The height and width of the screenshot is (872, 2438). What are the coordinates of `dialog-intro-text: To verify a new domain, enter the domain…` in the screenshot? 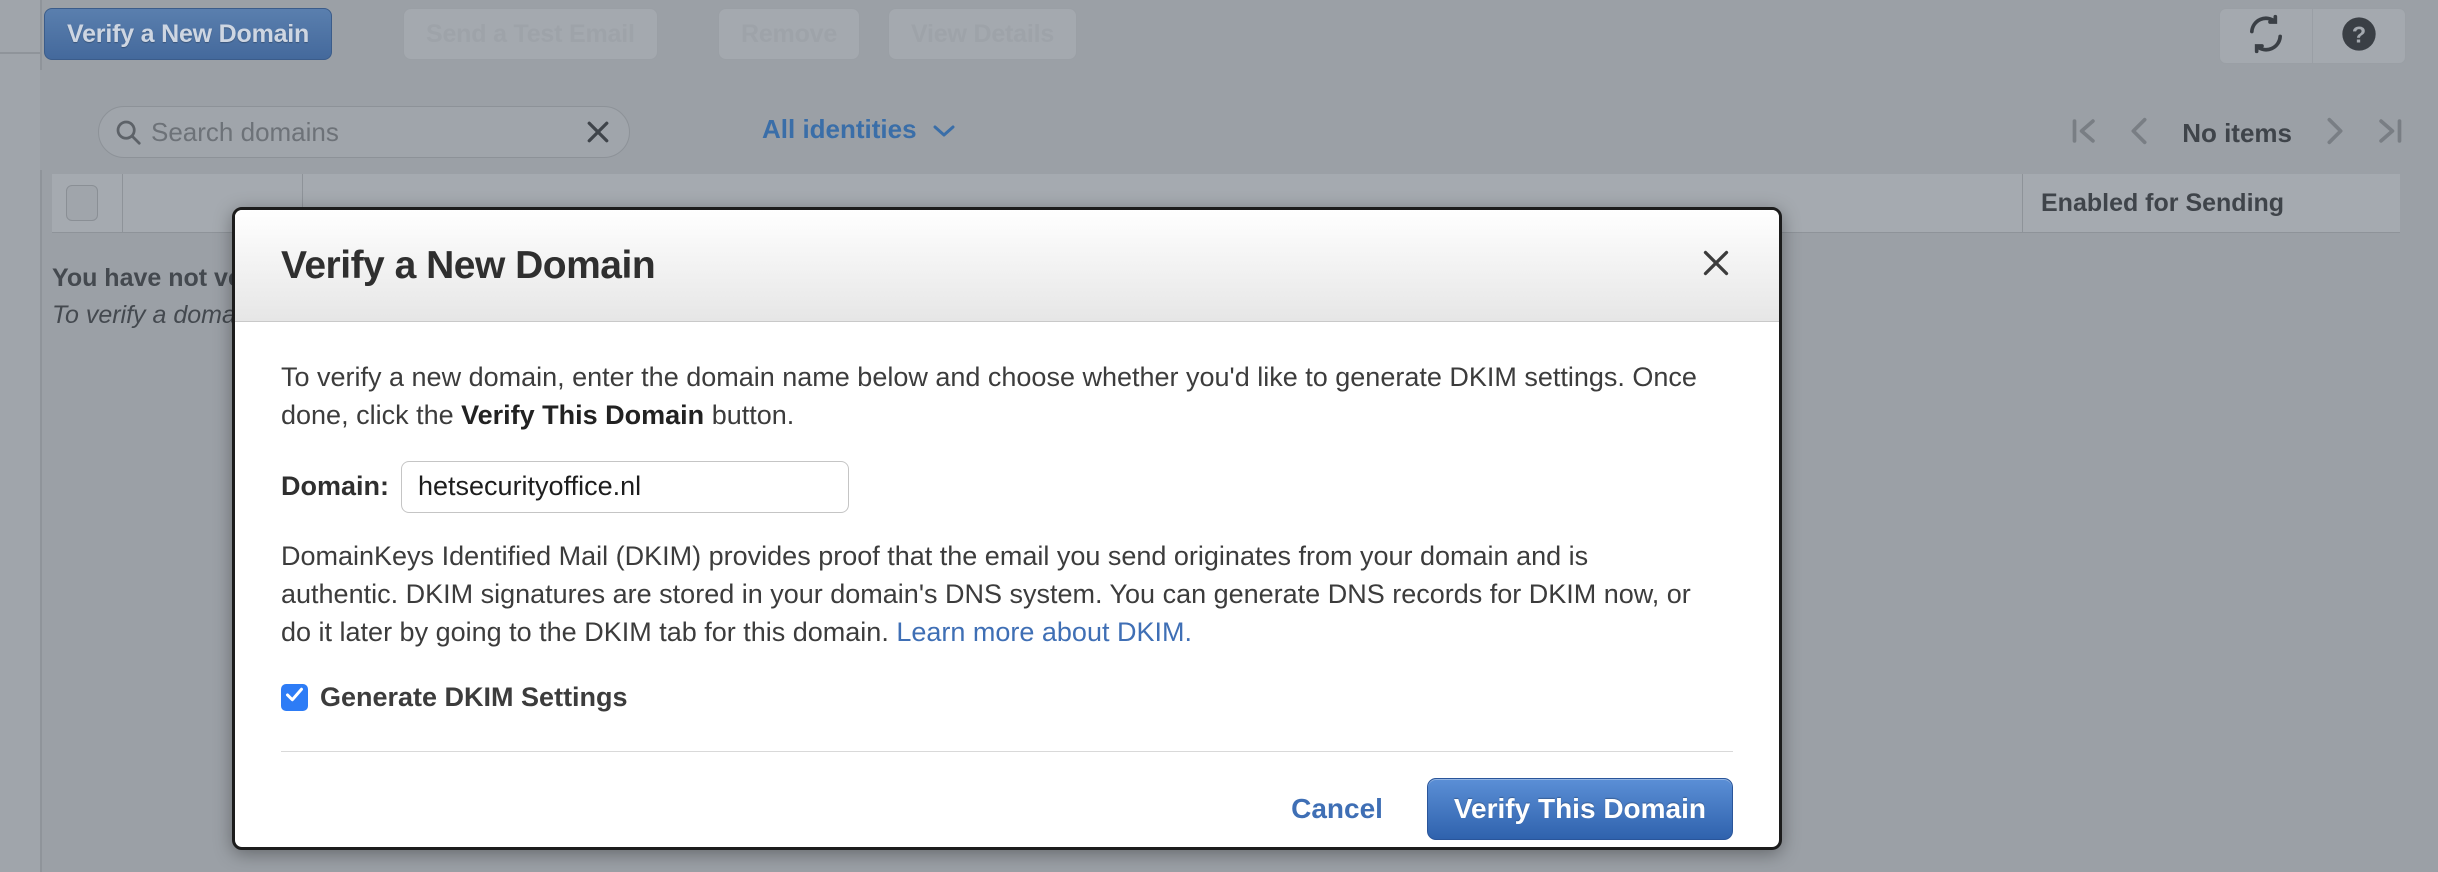 It's located at (991, 396).